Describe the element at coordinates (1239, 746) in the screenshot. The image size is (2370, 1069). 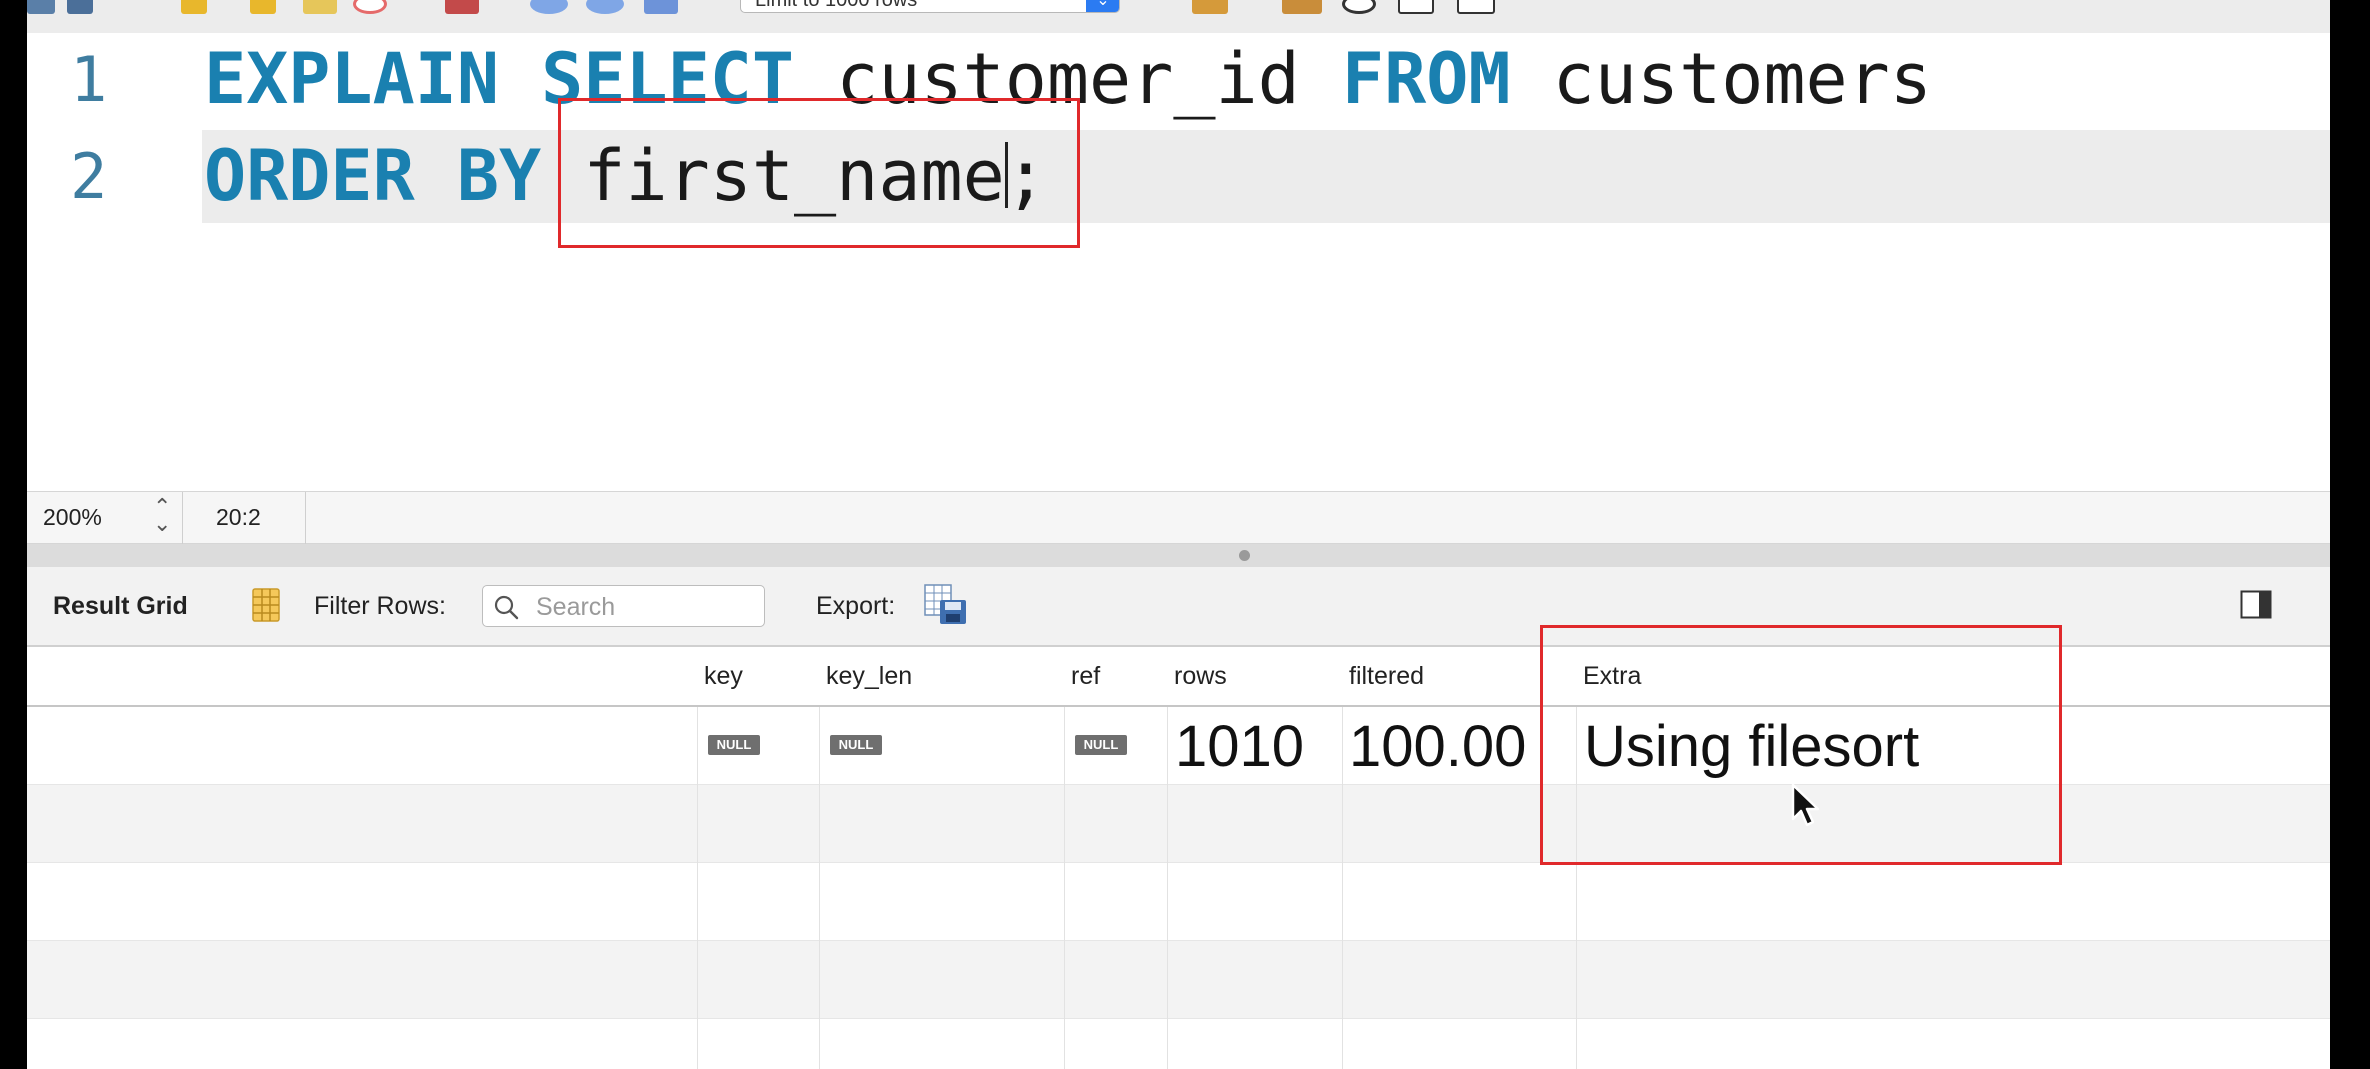
I see `cell-rows: 1010` at that location.